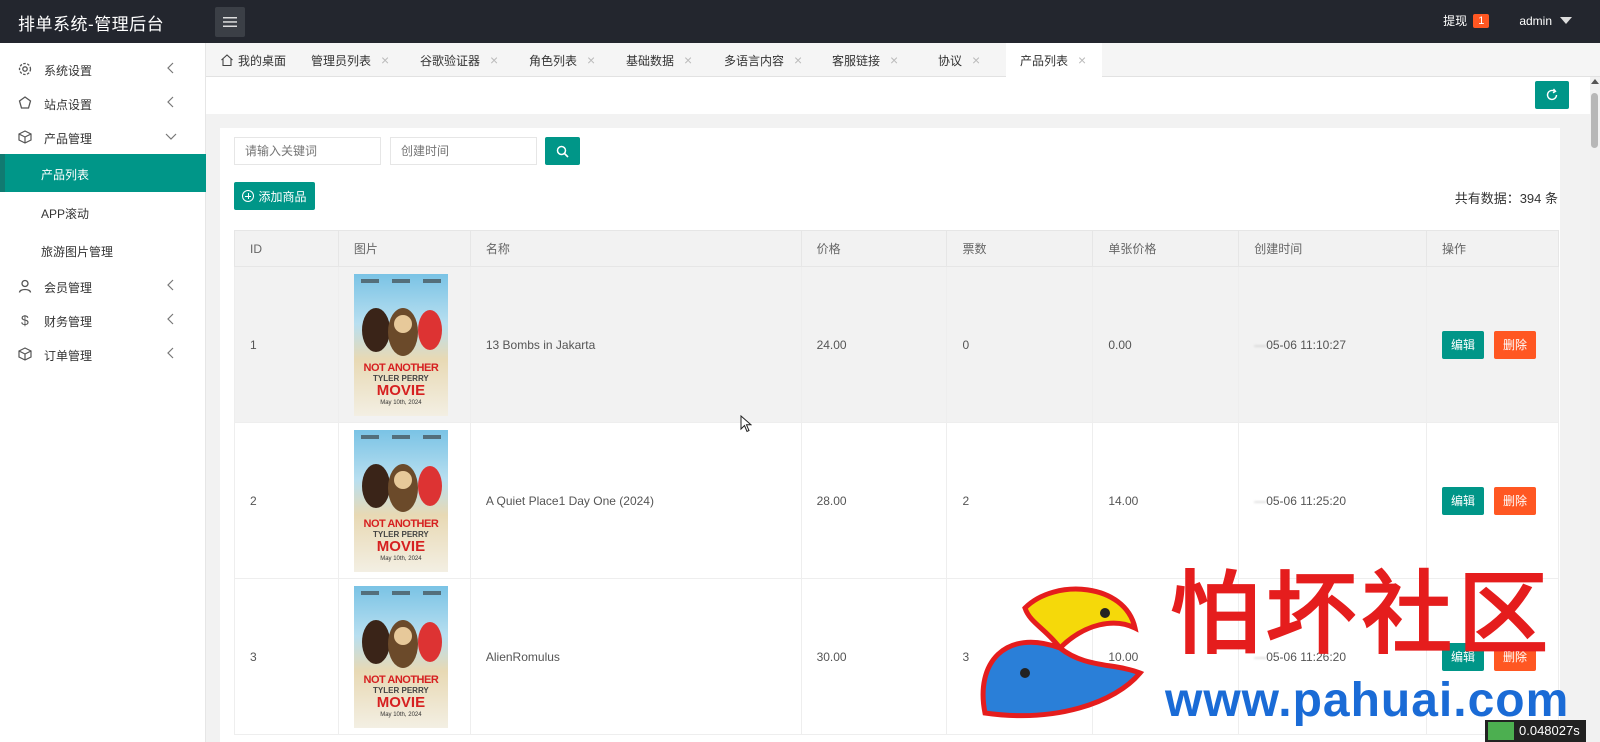  Describe the element at coordinates (1020, 500) in the screenshot. I see `cell-votes: 2` at that location.